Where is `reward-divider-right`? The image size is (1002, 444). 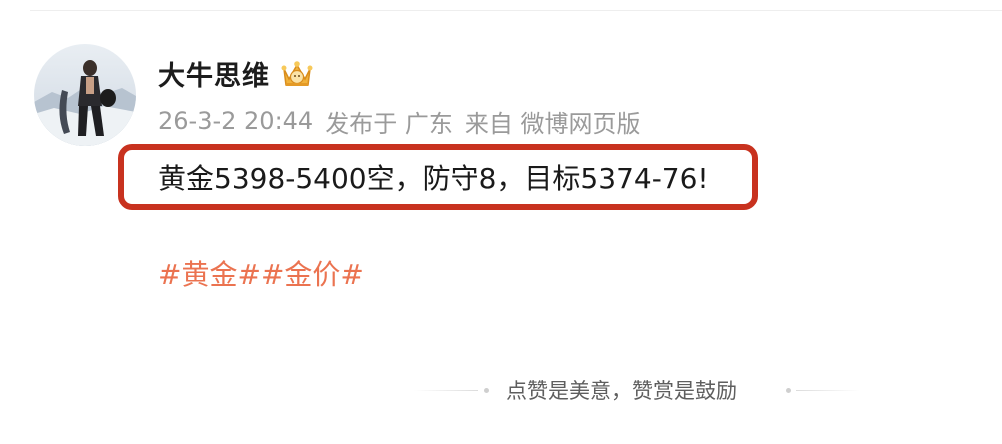
reward-divider-right is located at coordinates (828, 390).